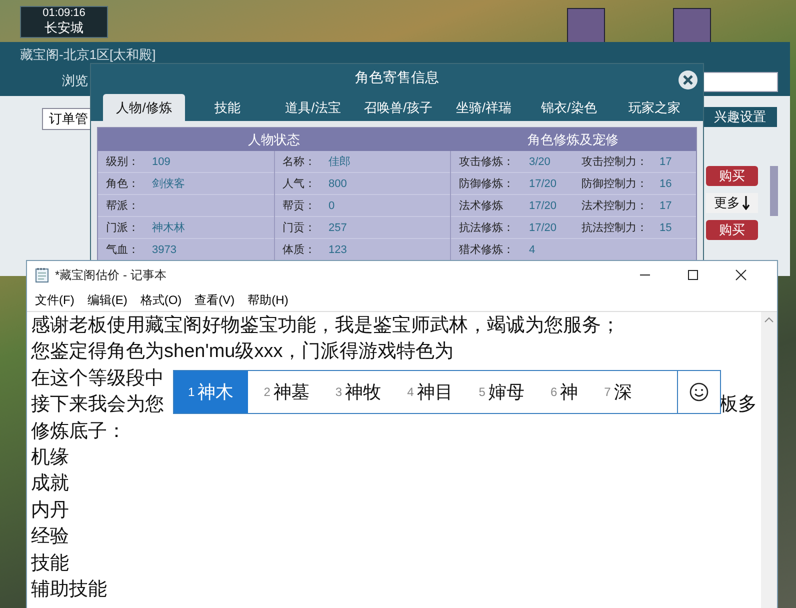  What do you see at coordinates (64, 28) in the screenshot?
I see `location-name: 长安城` at bounding box center [64, 28].